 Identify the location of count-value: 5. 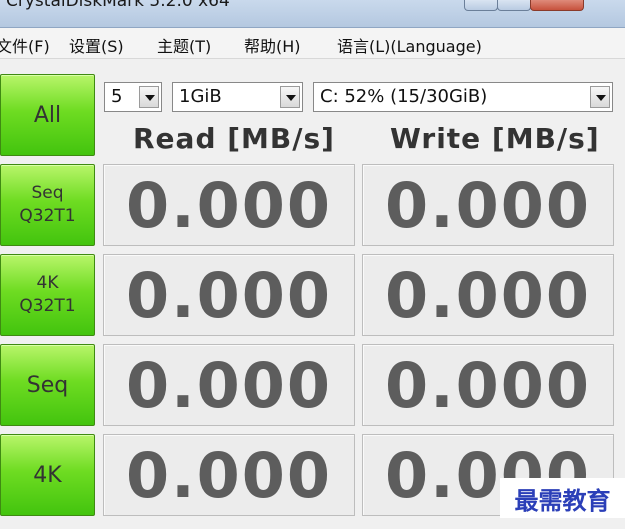
(117, 96).